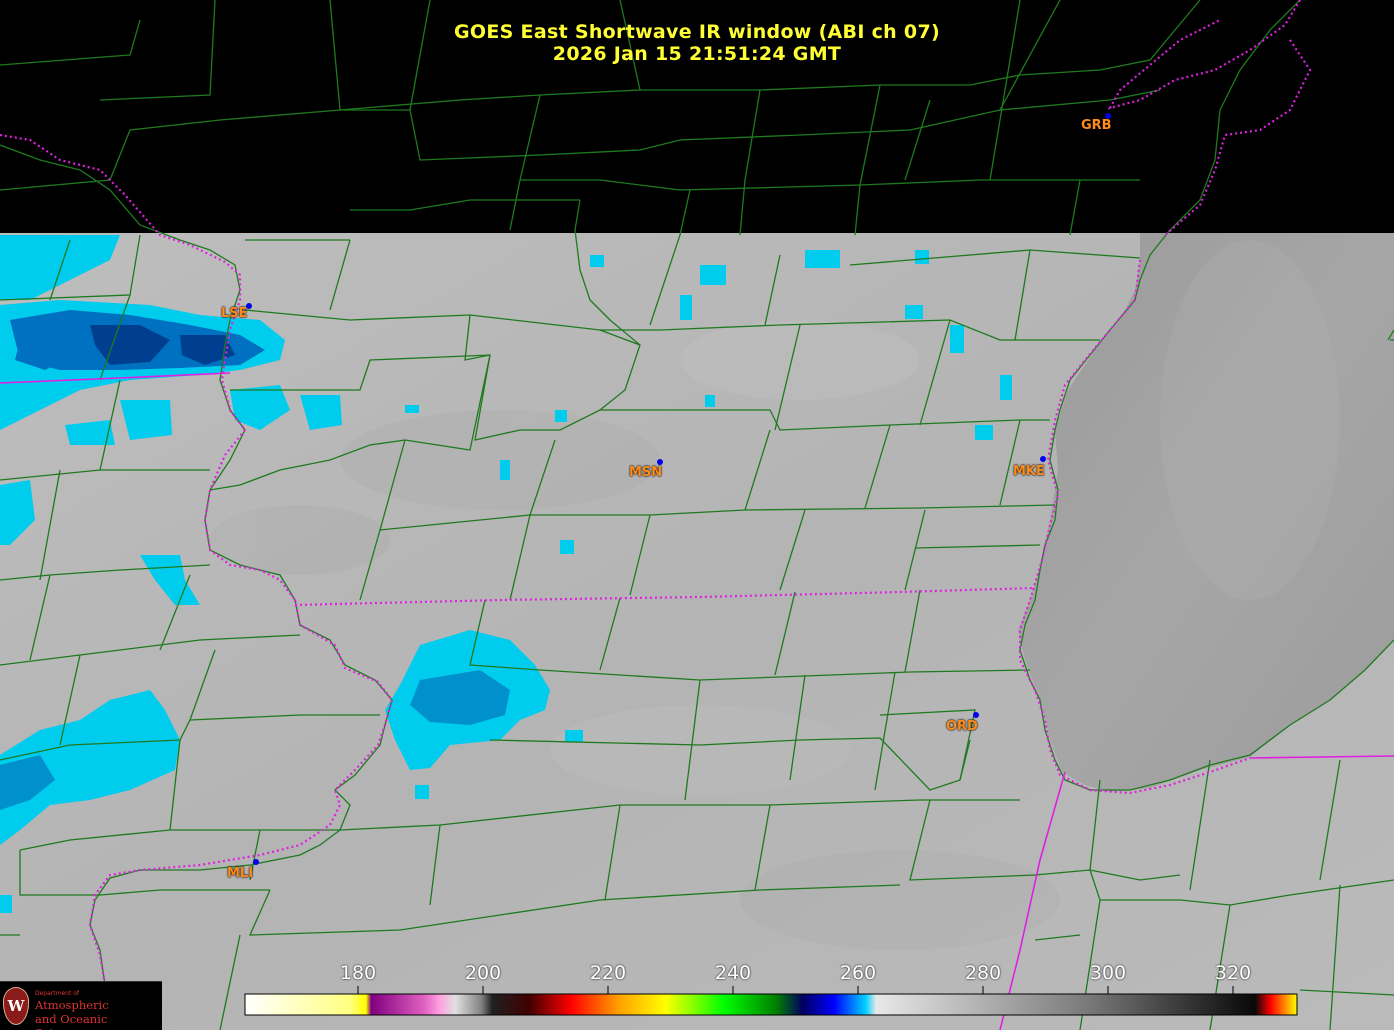 This screenshot has height=1030, width=1394. Describe the element at coordinates (1096, 125) in the screenshot. I see `city-label-grb: GRB` at that location.